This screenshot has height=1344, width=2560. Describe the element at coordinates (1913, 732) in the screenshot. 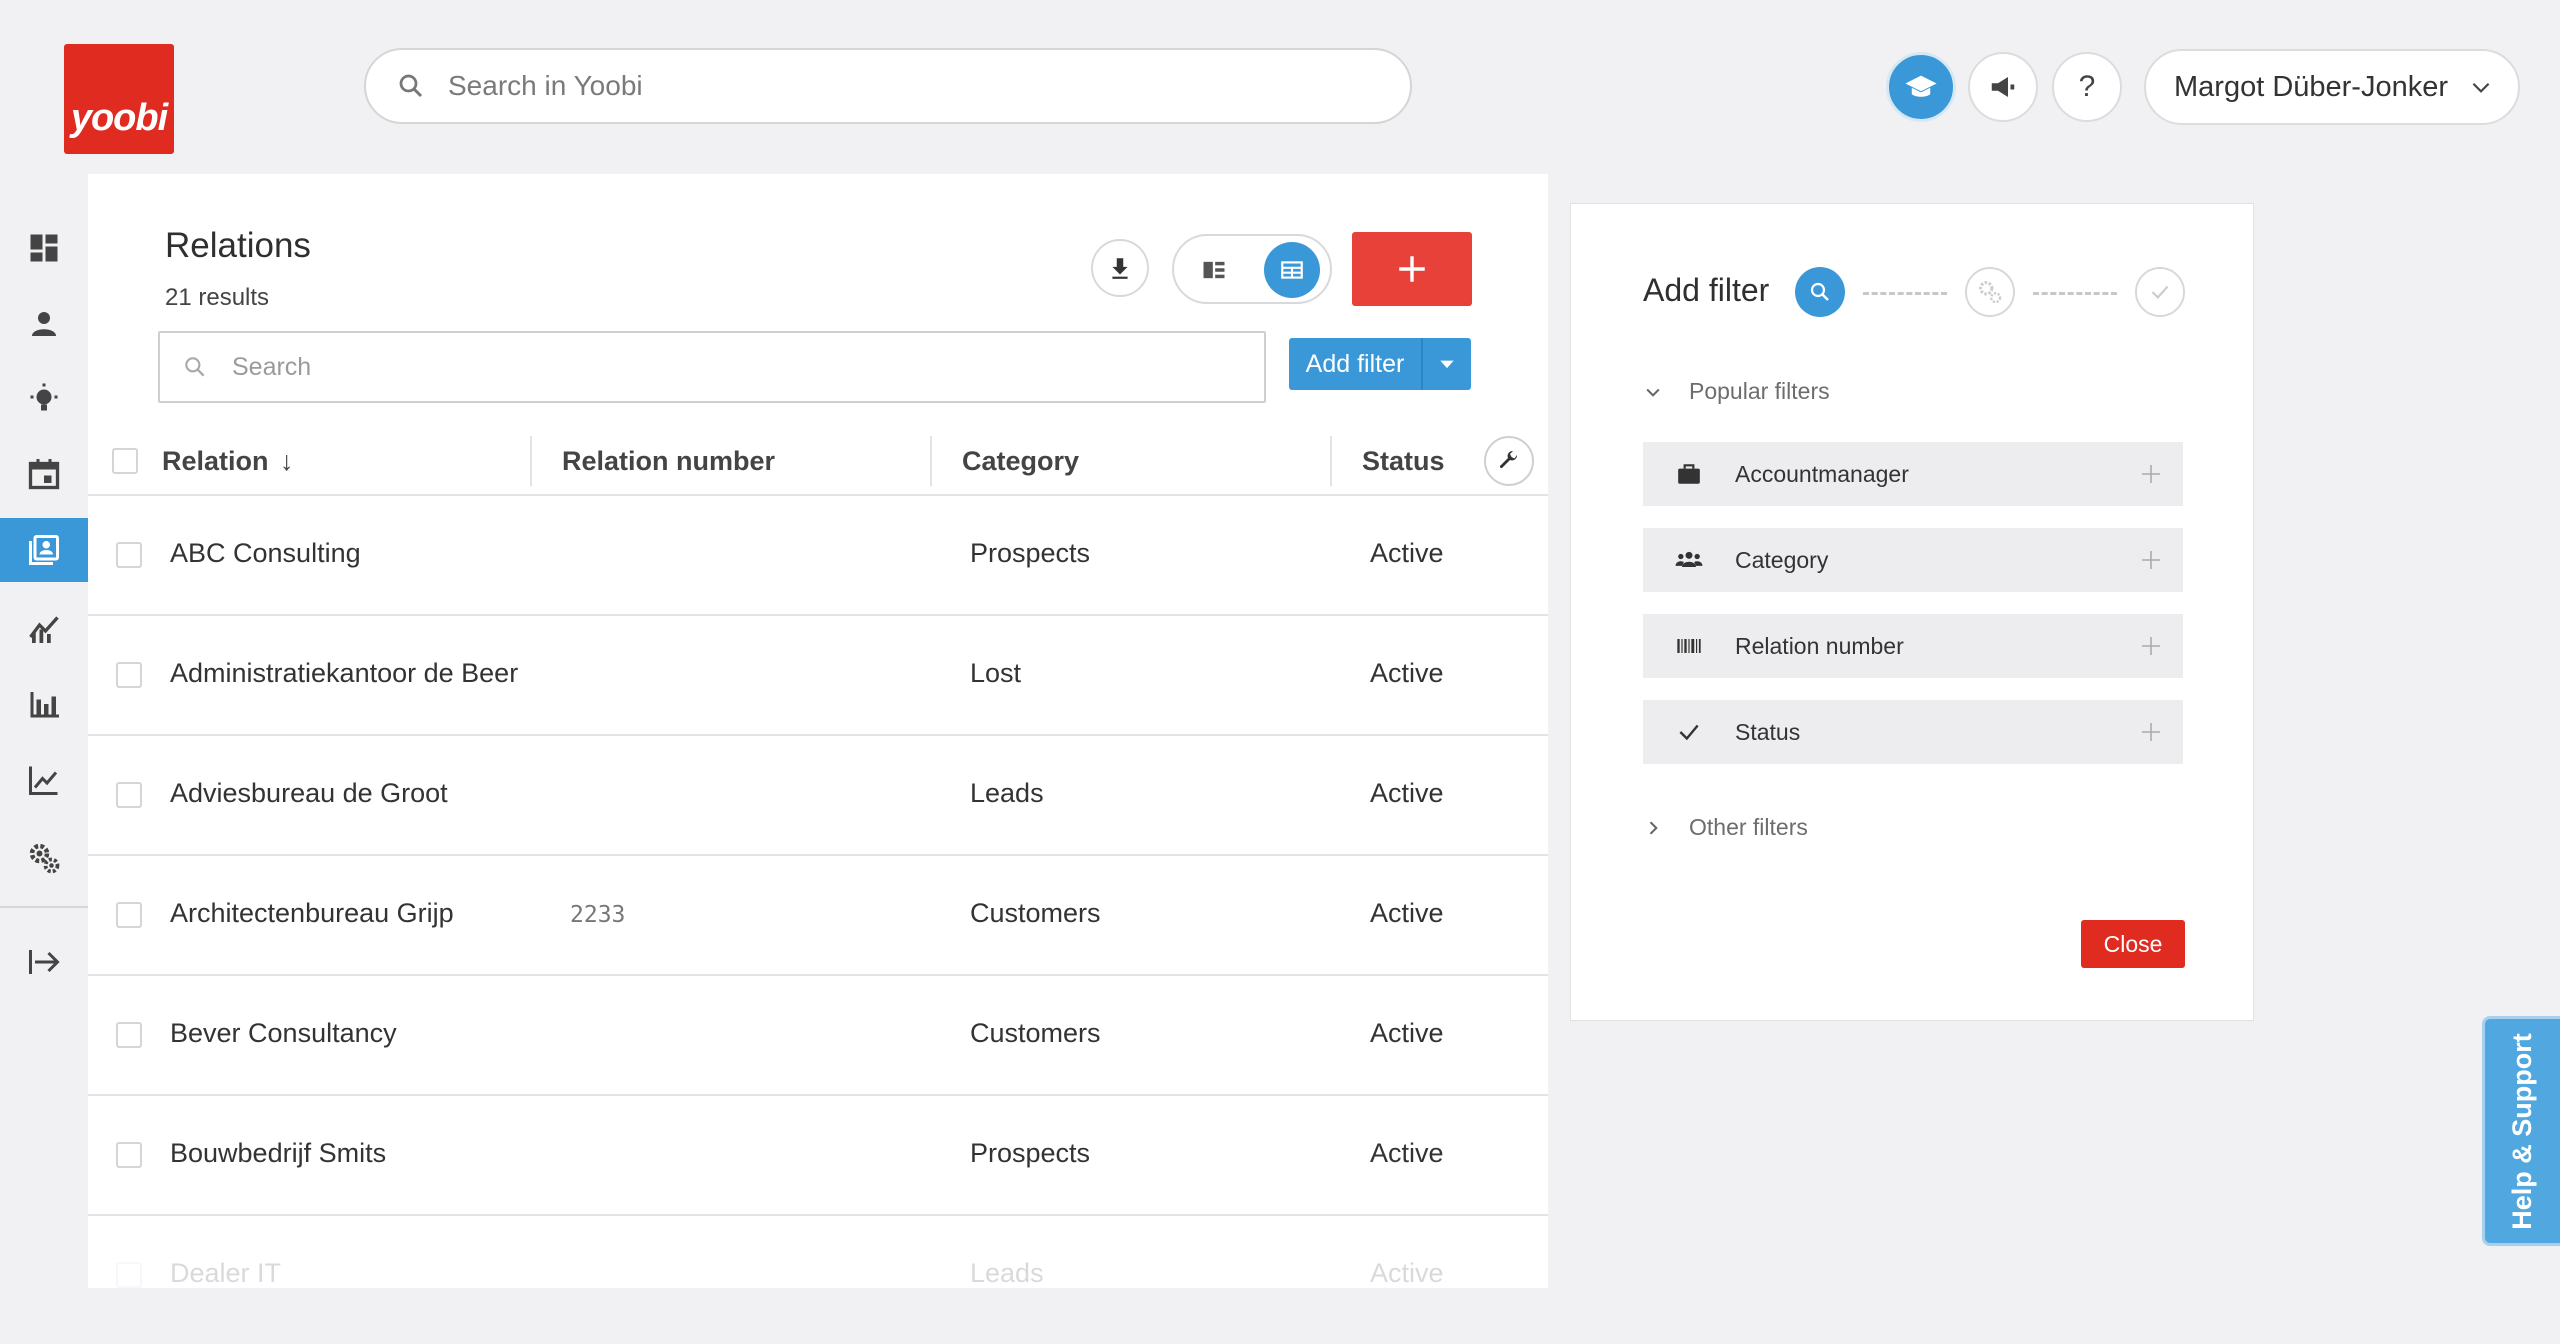

I see `filter-item-status: Status` at that location.